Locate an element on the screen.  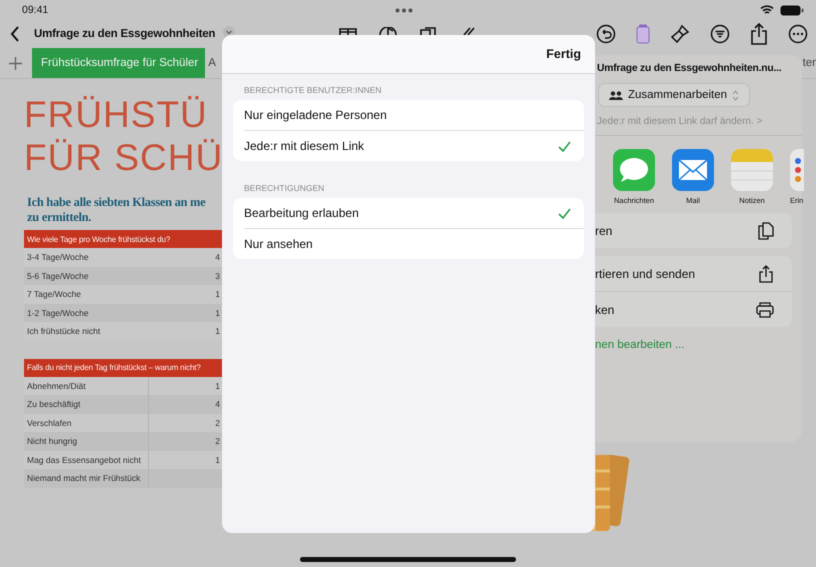
multitasking-dots-icon is located at coordinates (404, 10).